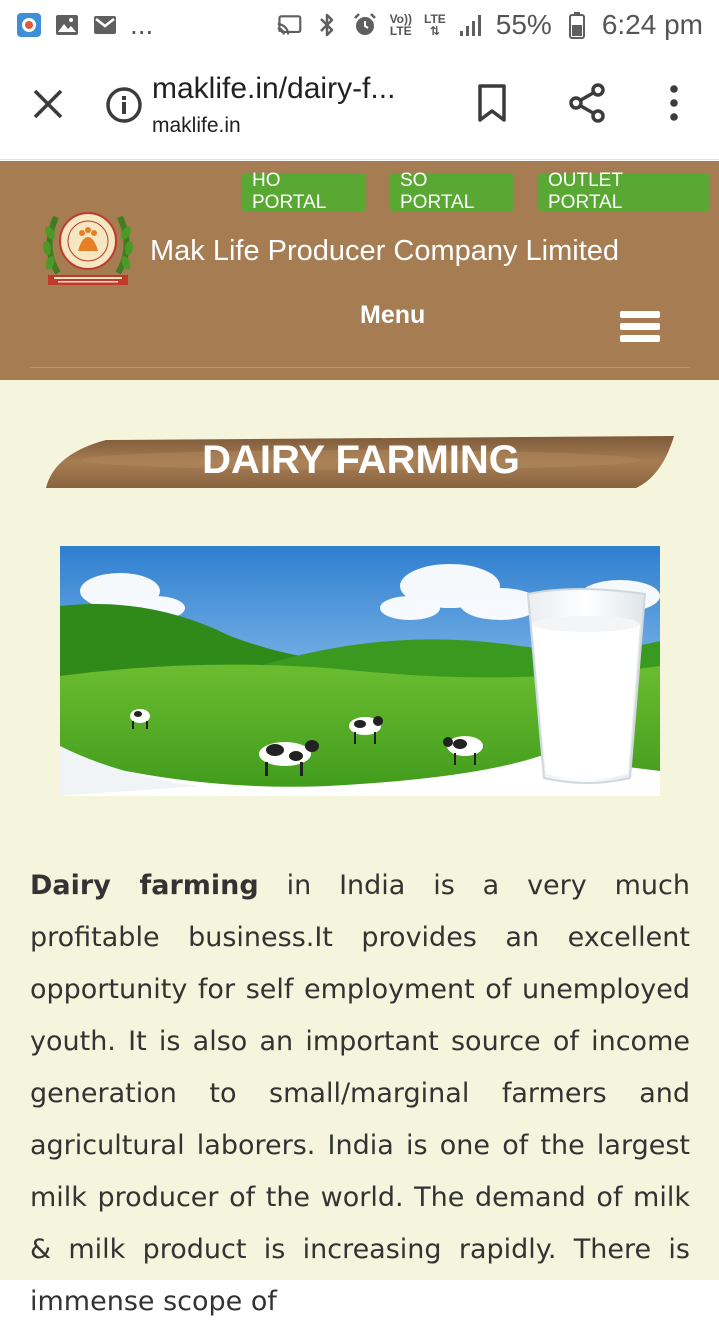 The image size is (719, 1328). What do you see at coordinates (674, 103) in the screenshot?
I see `more-options-icon` at bounding box center [674, 103].